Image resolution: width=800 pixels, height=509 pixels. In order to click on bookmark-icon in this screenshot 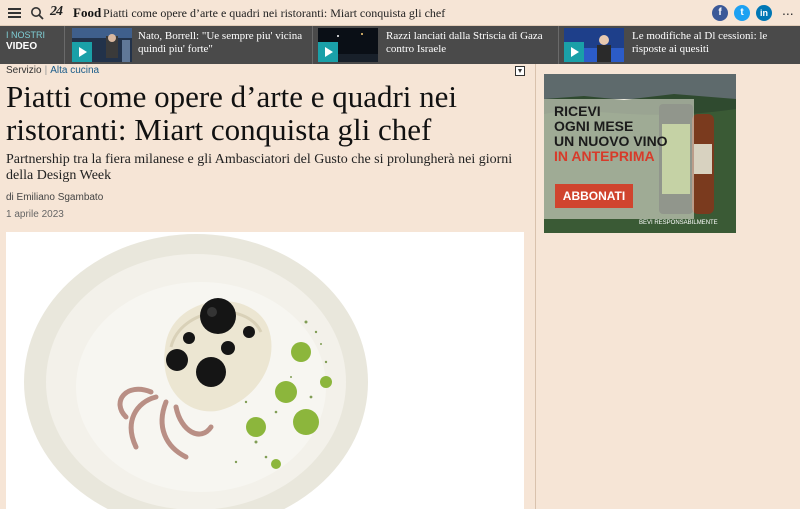, I will do `click(520, 71)`.